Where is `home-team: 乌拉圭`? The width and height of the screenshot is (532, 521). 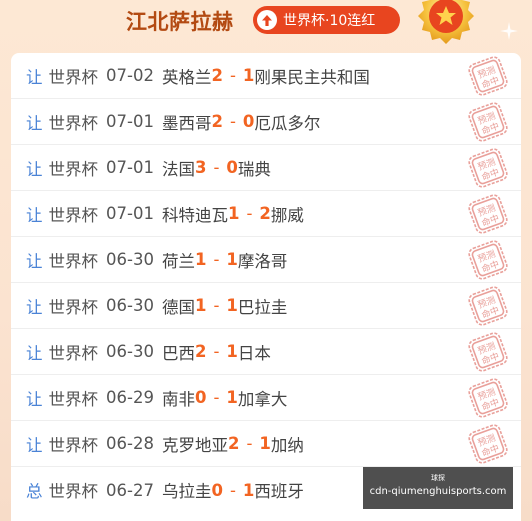 home-team: 乌拉圭 is located at coordinates (186, 491).